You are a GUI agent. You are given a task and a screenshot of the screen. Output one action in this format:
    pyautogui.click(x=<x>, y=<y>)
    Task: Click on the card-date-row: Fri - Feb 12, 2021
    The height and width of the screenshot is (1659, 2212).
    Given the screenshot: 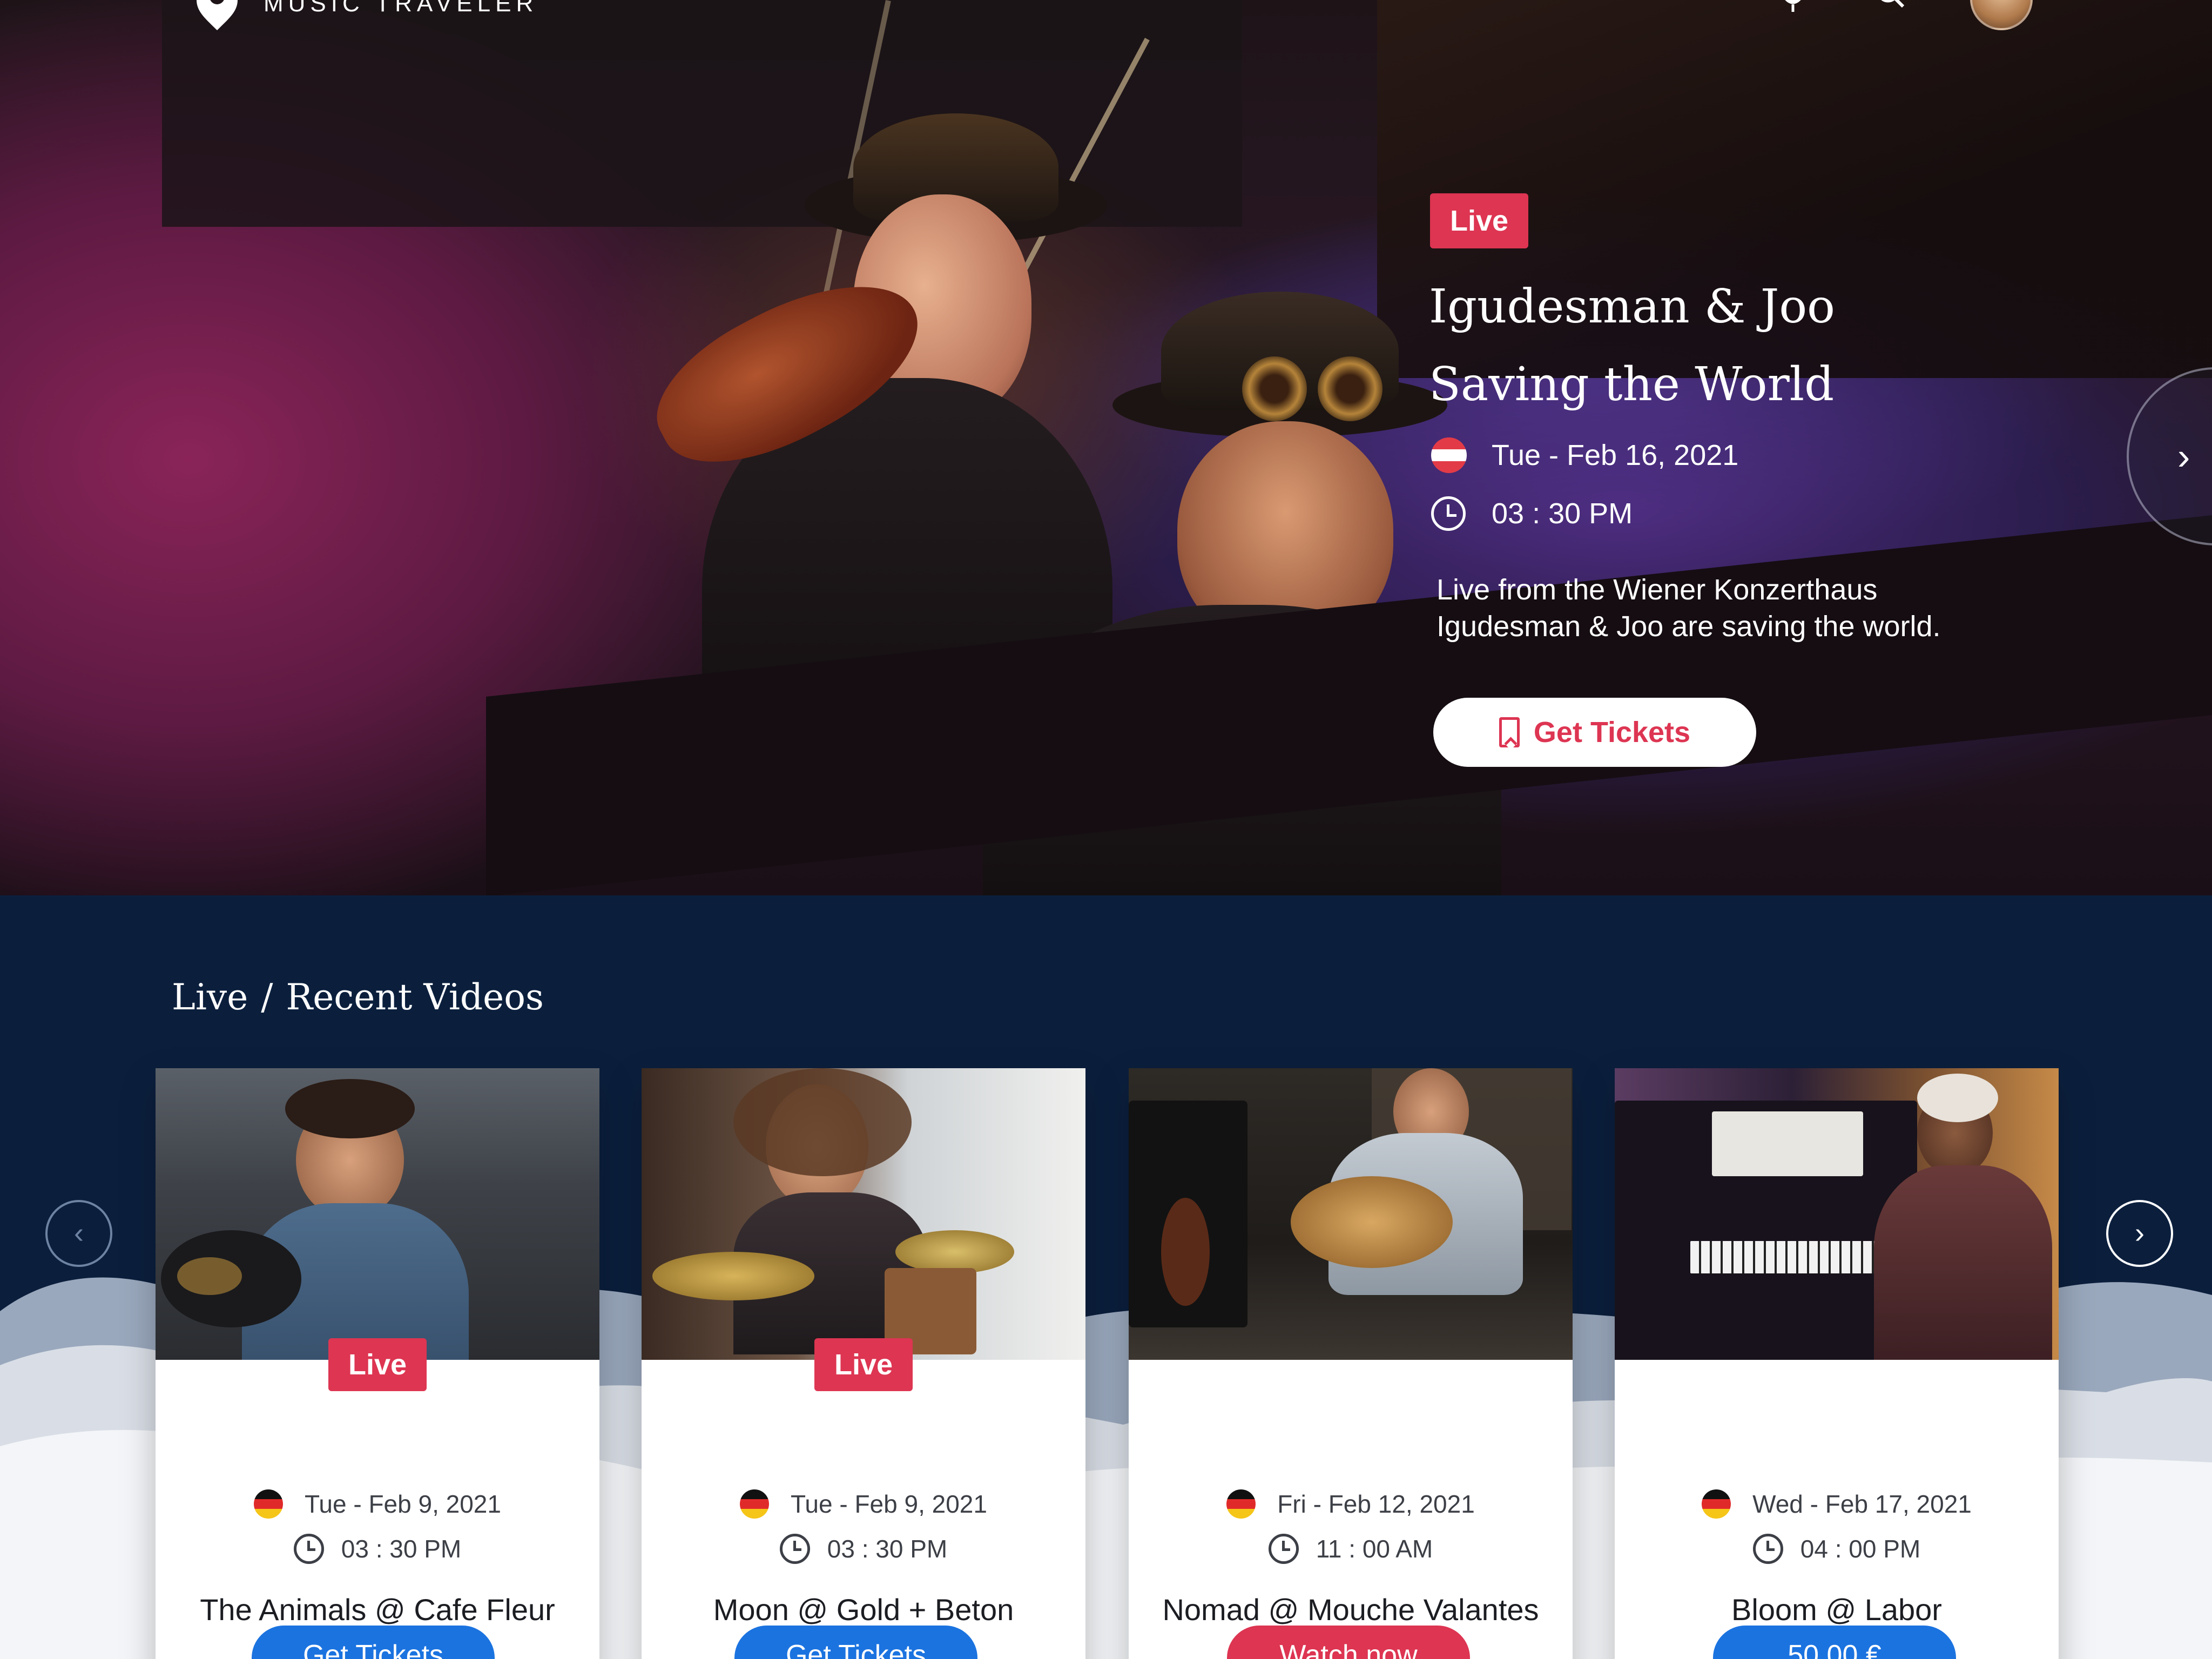 What is the action you would take?
    pyautogui.click(x=1351, y=1504)
    